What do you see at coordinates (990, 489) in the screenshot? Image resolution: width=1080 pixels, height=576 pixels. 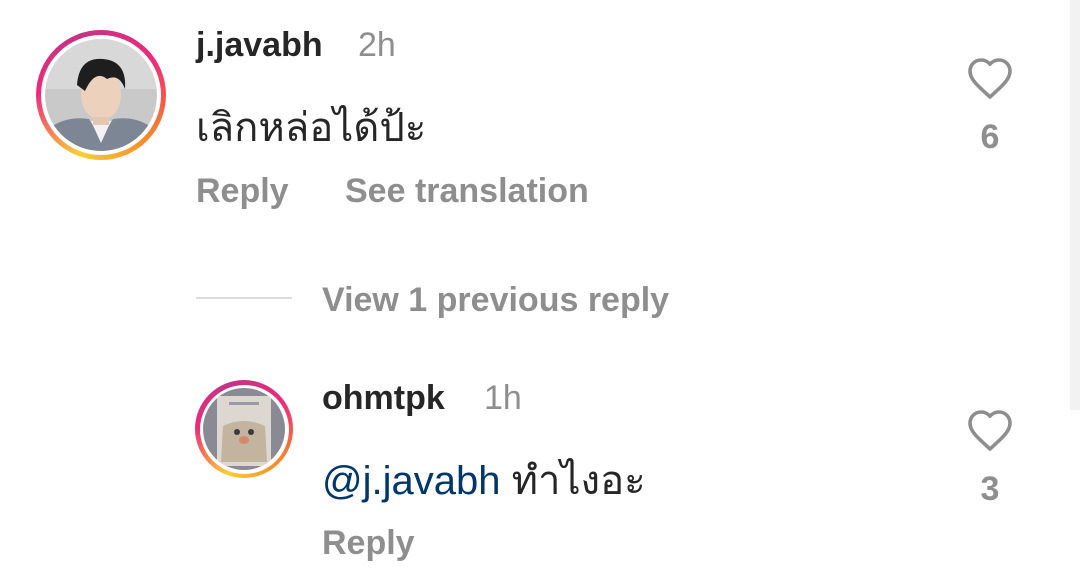 I see `like-count: 3` at bounding box center [990, 489].